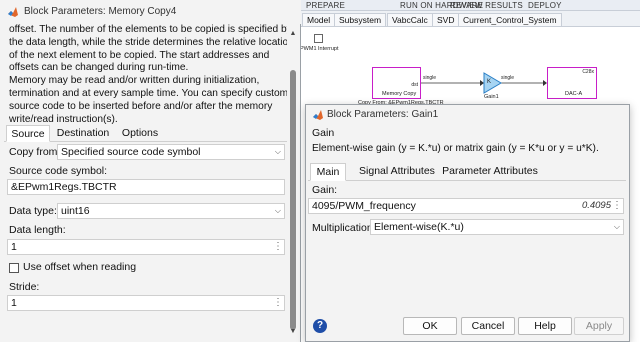 This screenshot has width=640, height=342. I want to click on dialog-title-bar: Block Parameters: Gain1, so click(467, 115).